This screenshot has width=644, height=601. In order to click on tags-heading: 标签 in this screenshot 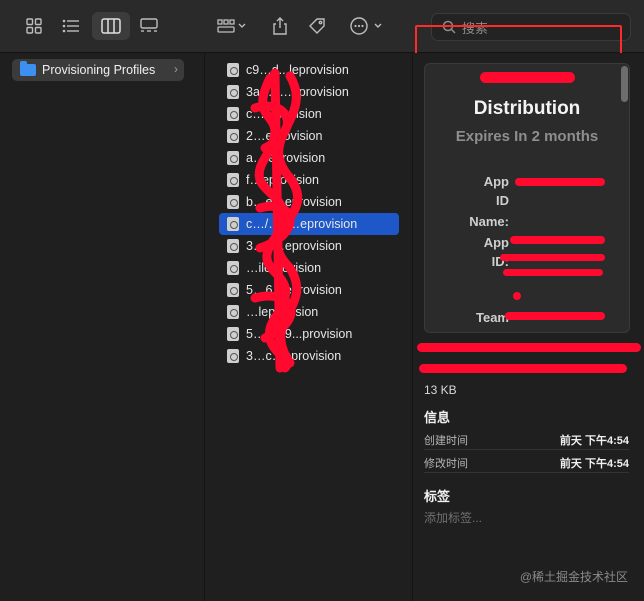, I will do `click(437, 496)`.